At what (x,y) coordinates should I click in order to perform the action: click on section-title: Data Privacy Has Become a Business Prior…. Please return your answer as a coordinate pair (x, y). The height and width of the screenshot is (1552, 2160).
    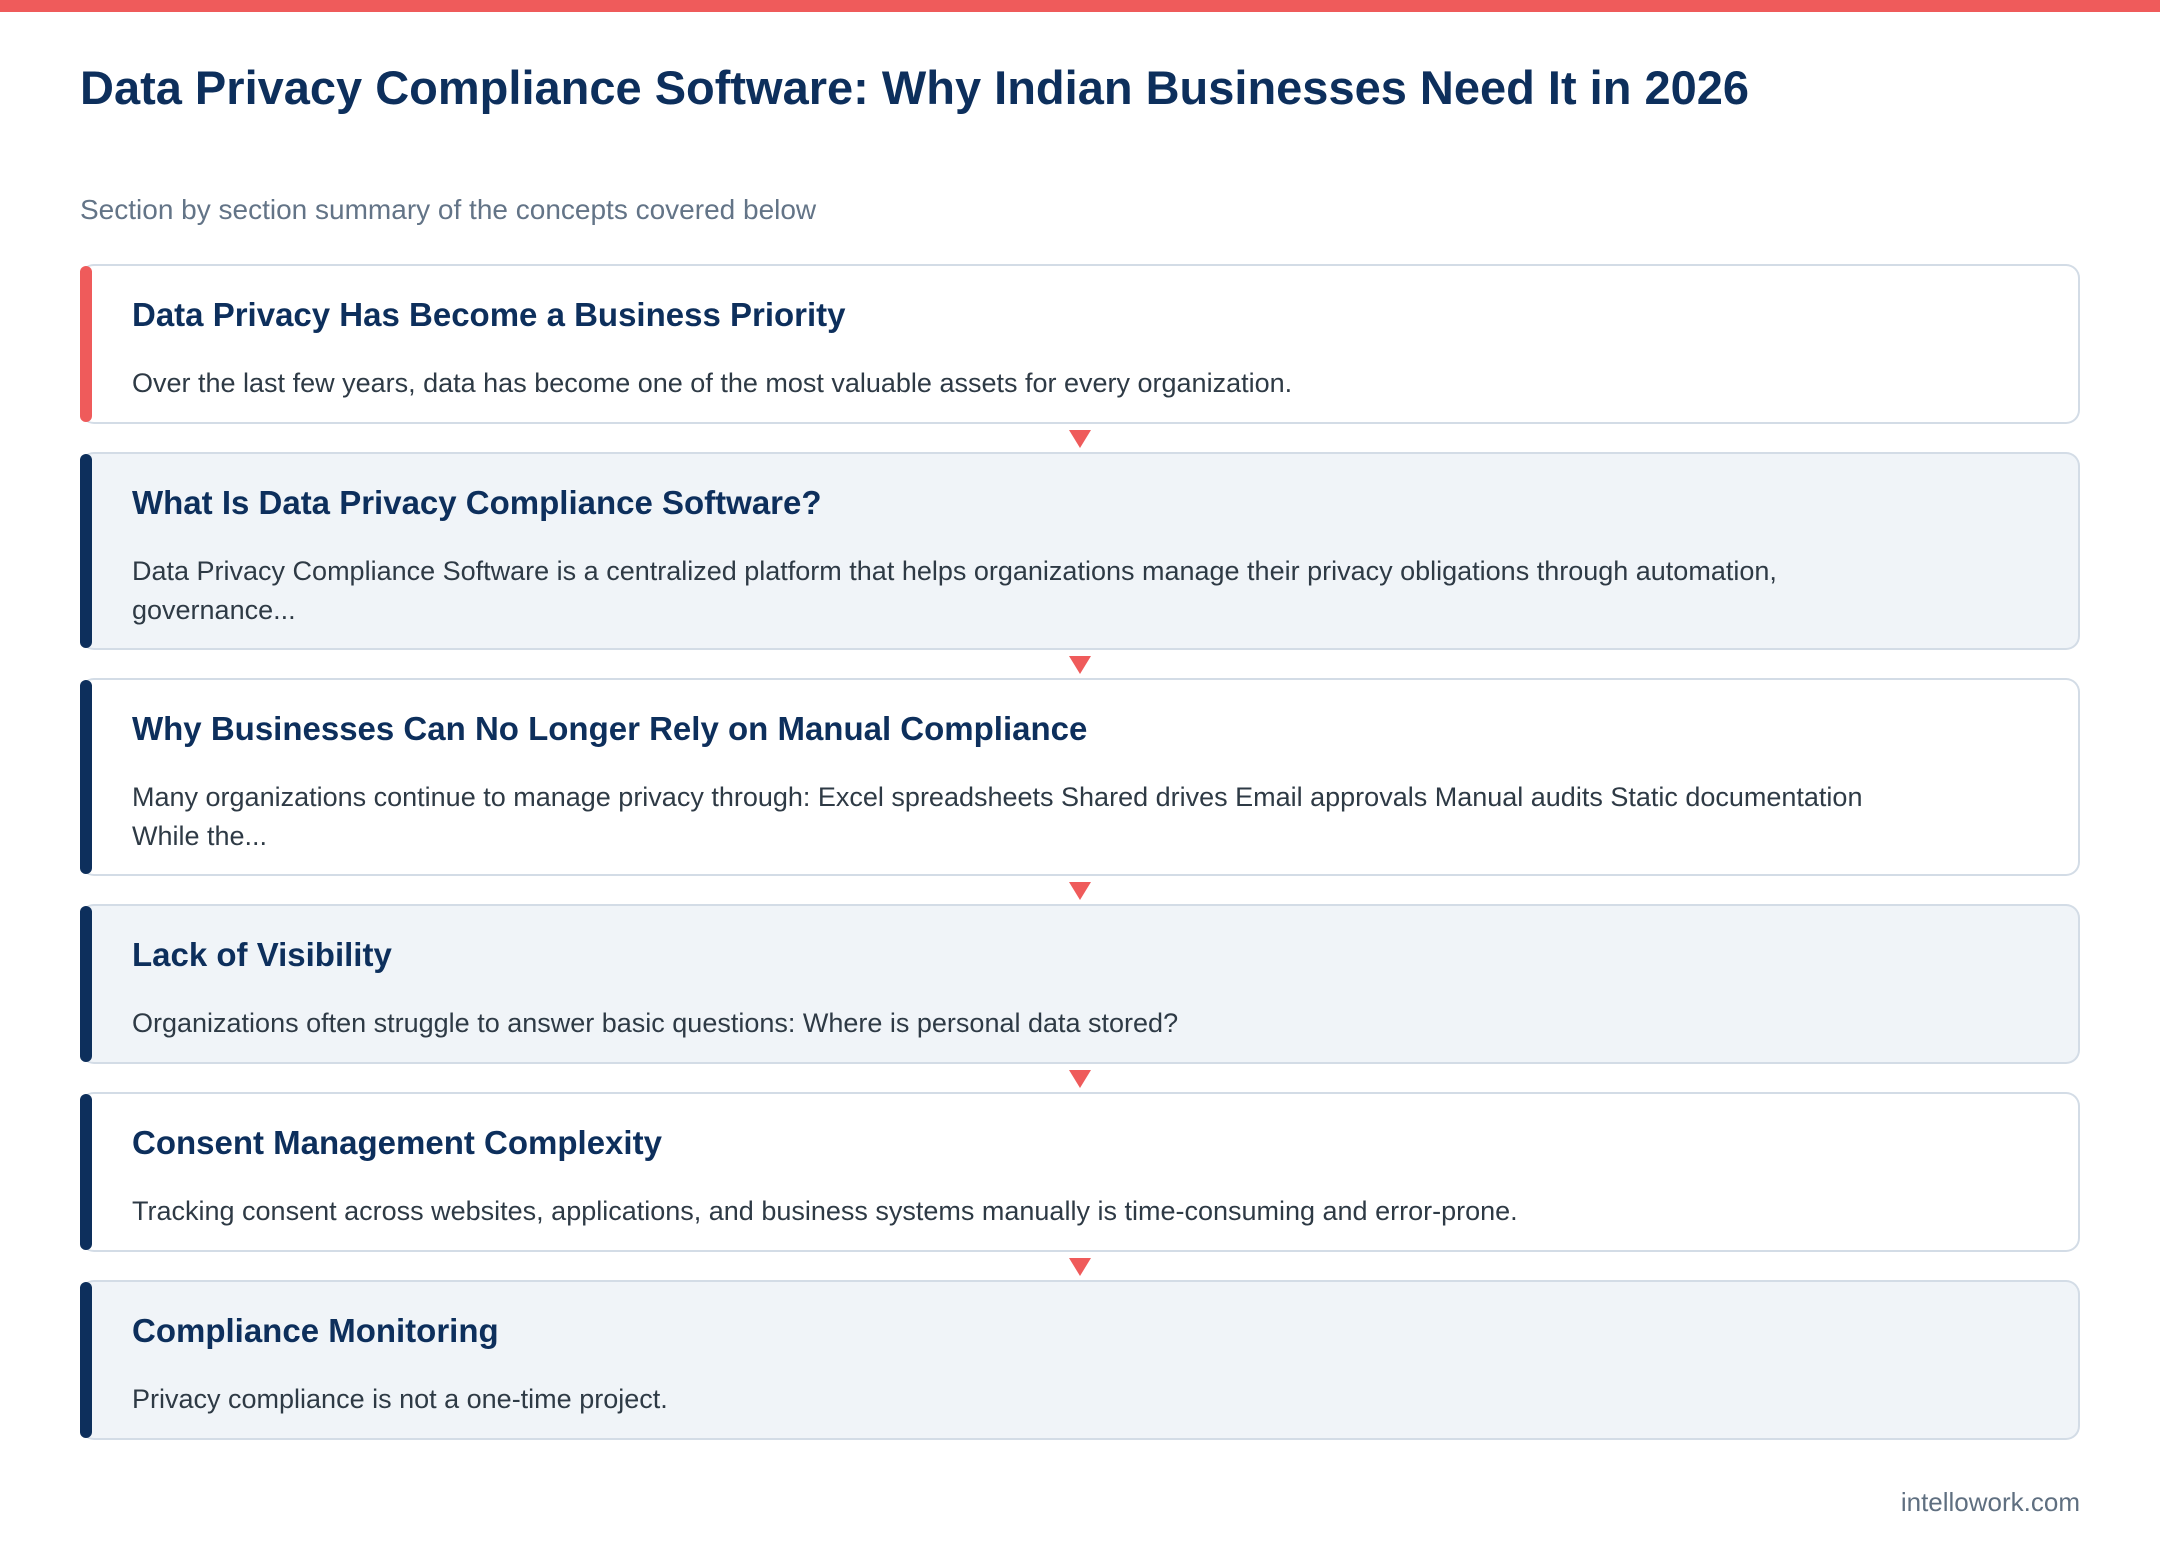
    Looking at the image, I should click on (489, 314).